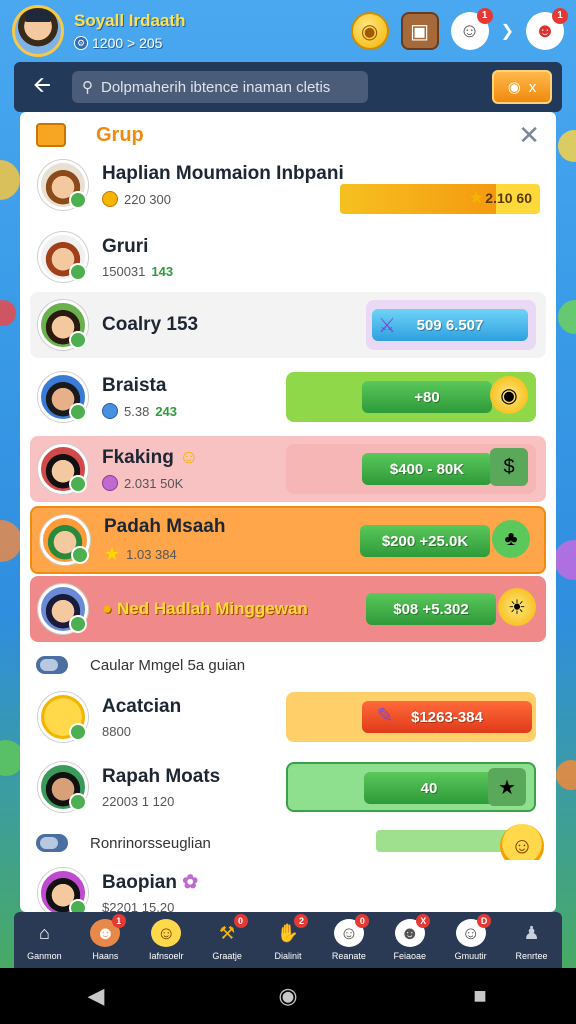 This screenshot has height=1024, width=576. What do you see at coordinates (110, 411) in the screenshot?
I see `gem-icon` at bounding box center [110, 411].